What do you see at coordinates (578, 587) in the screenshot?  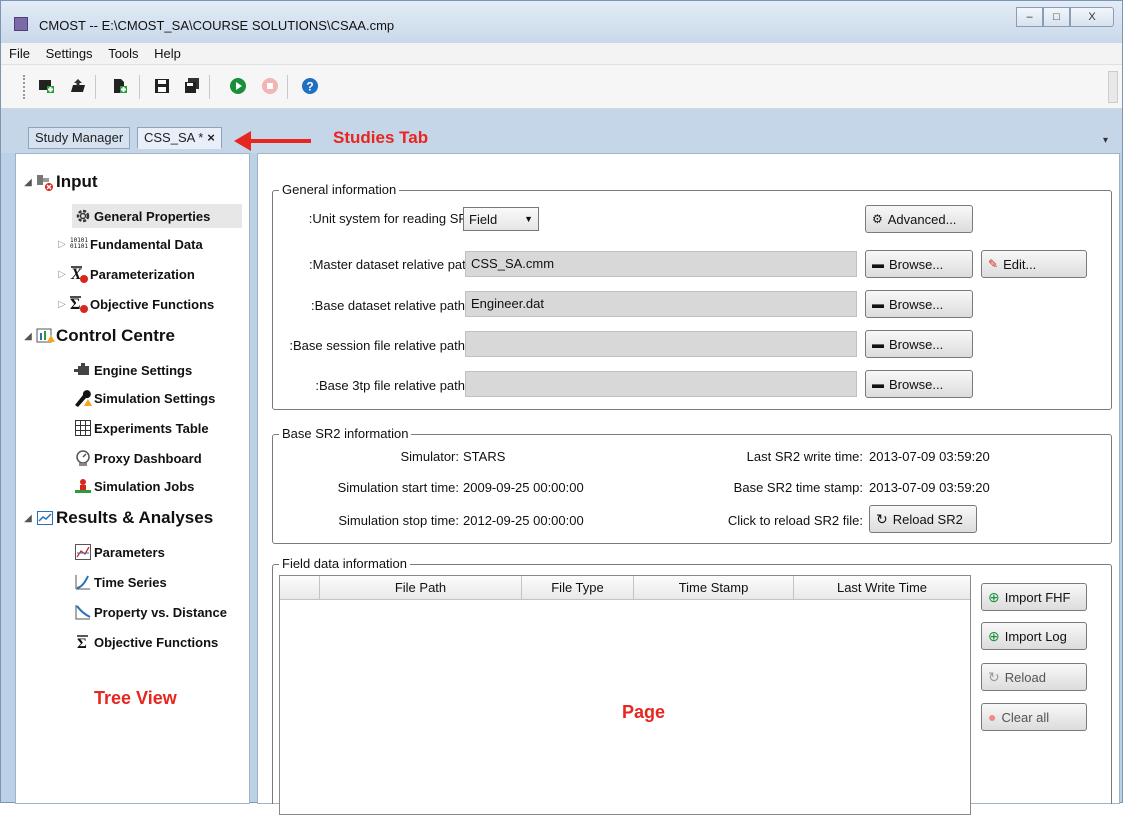 I see `column-header-file-type: File Type` at bounding box center [578, 587].